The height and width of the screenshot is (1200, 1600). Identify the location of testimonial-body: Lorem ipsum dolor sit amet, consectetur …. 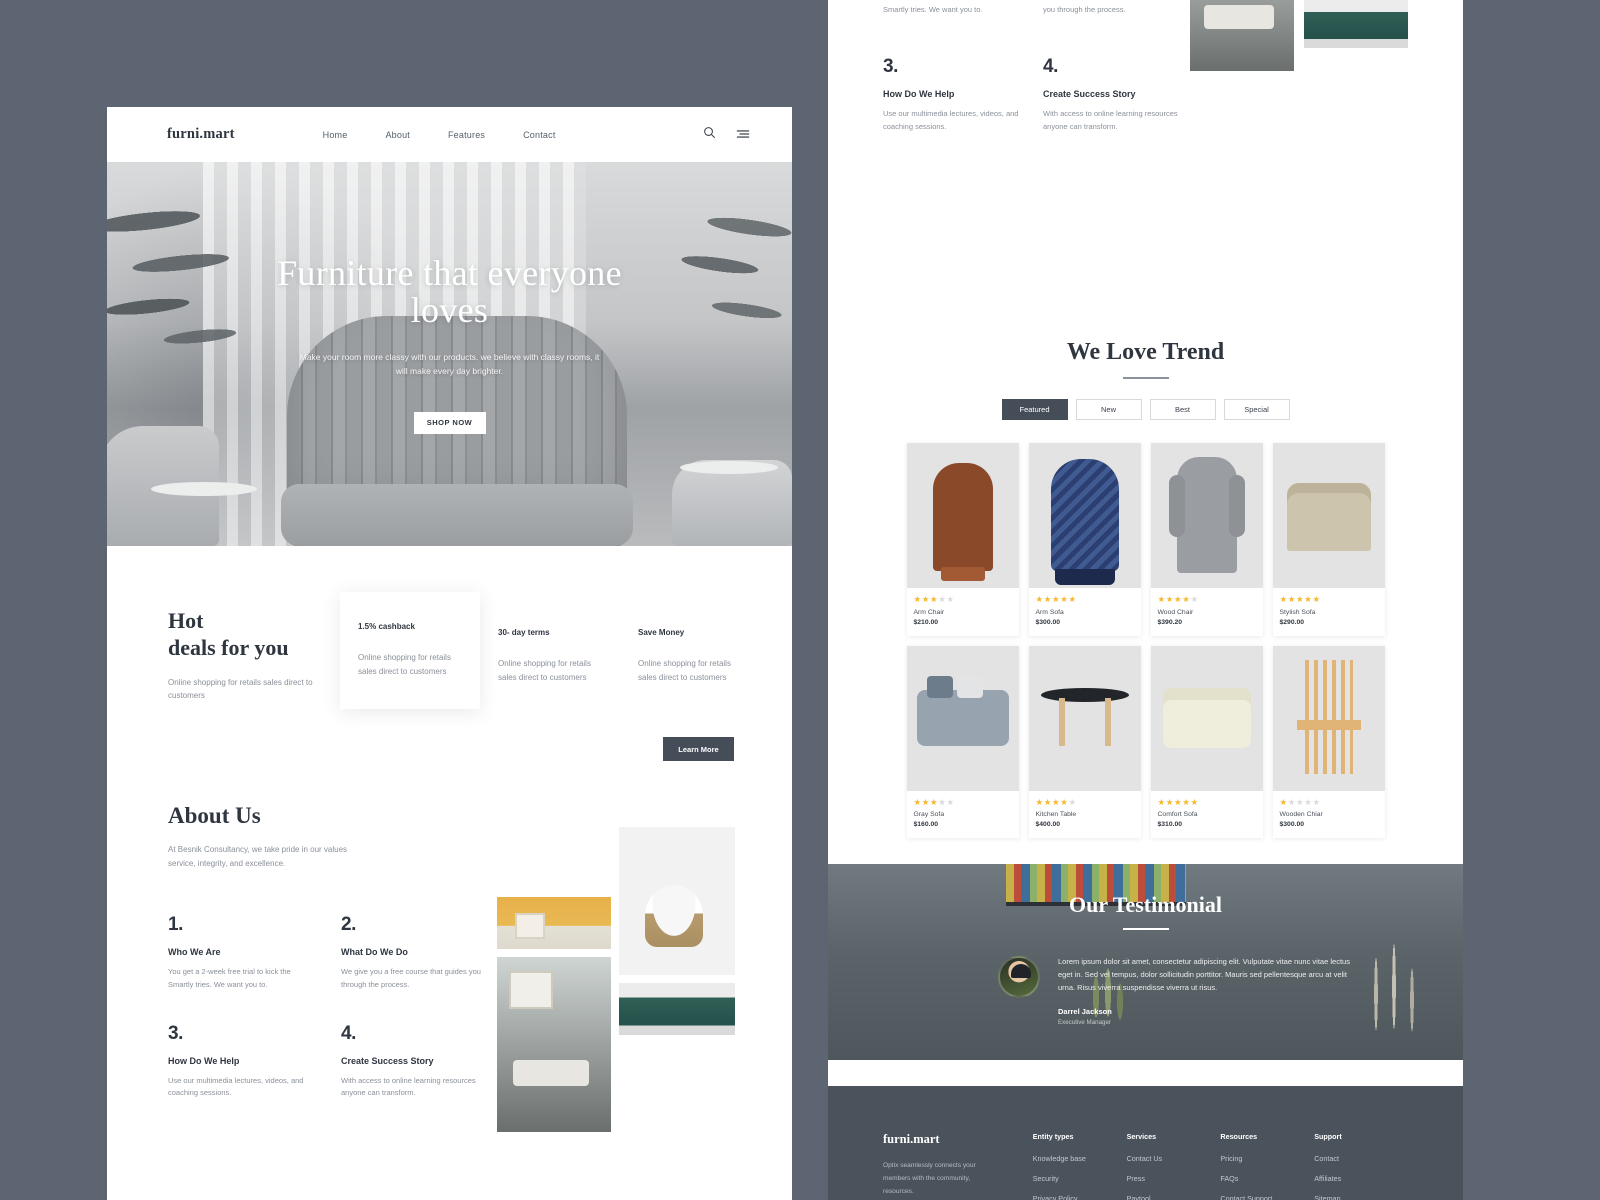
(1145, 991).